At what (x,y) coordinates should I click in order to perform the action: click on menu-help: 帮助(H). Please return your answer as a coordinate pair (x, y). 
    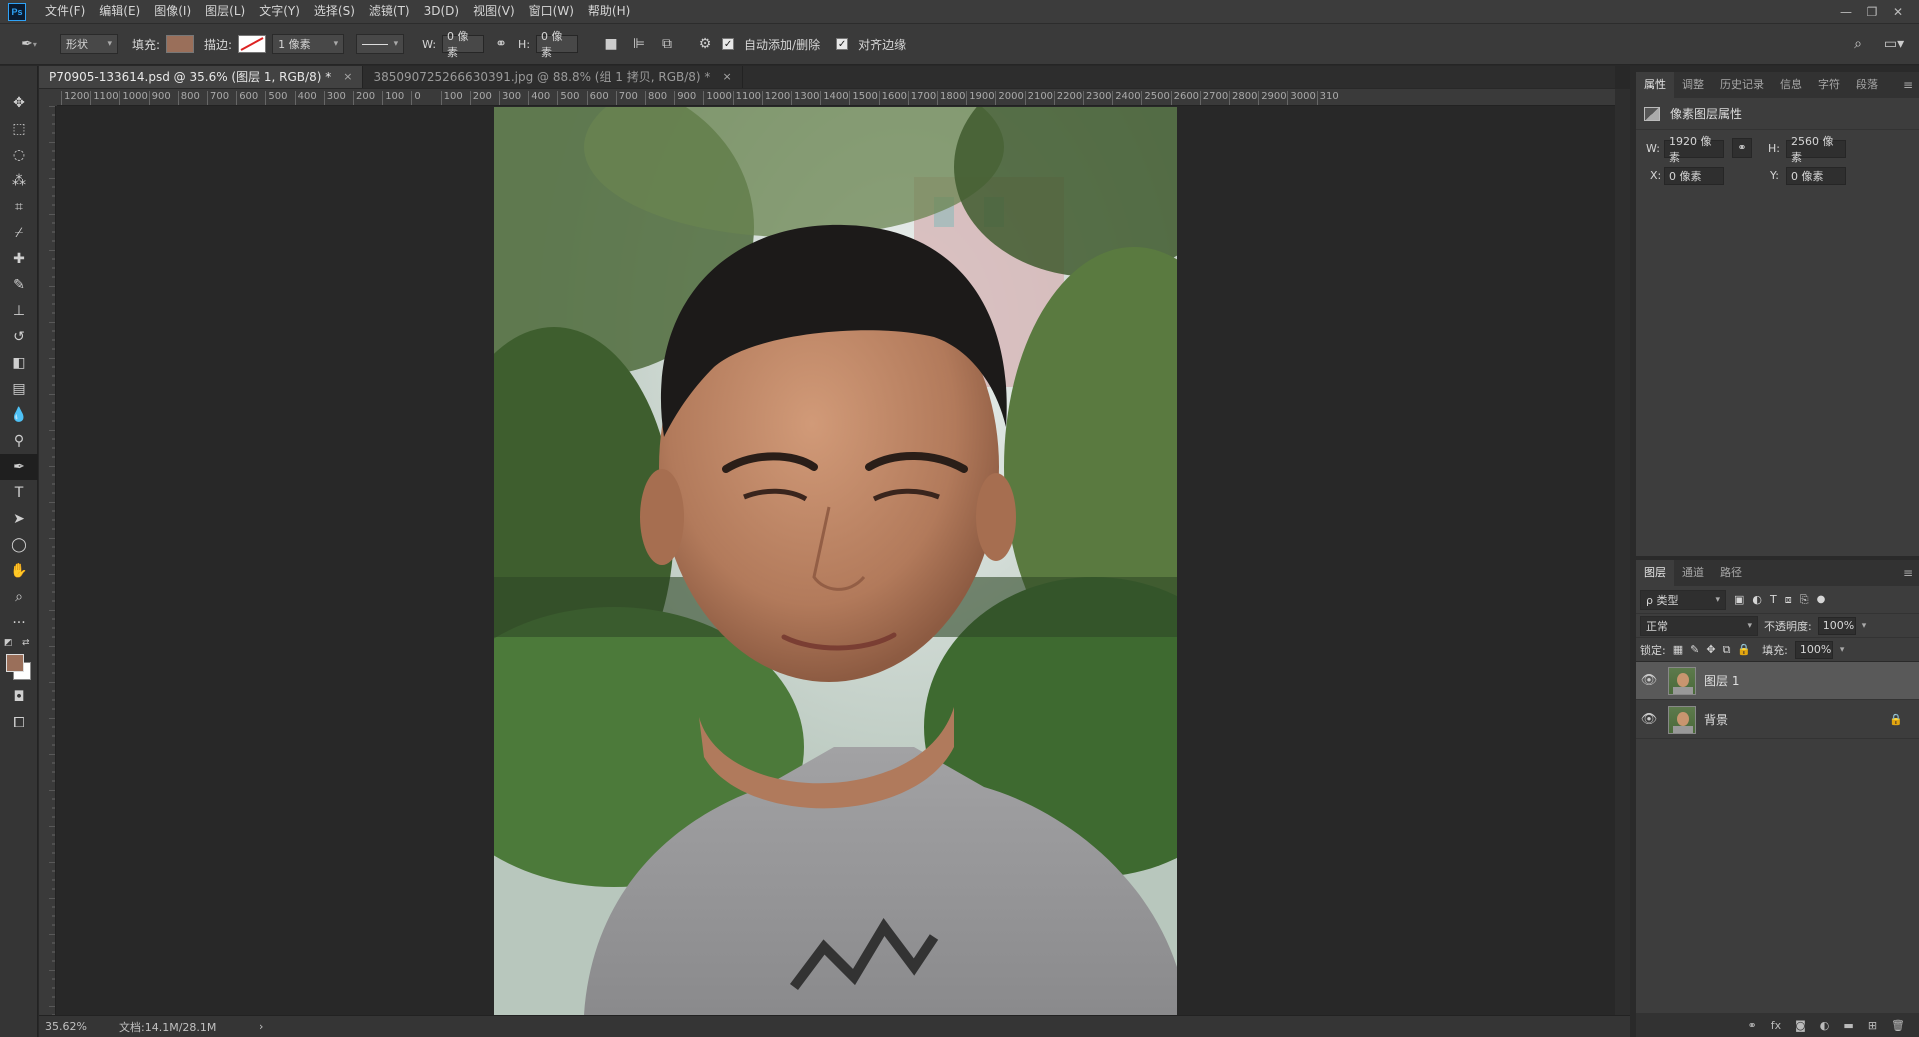
    Looking at the image, I should click on (609, 11).